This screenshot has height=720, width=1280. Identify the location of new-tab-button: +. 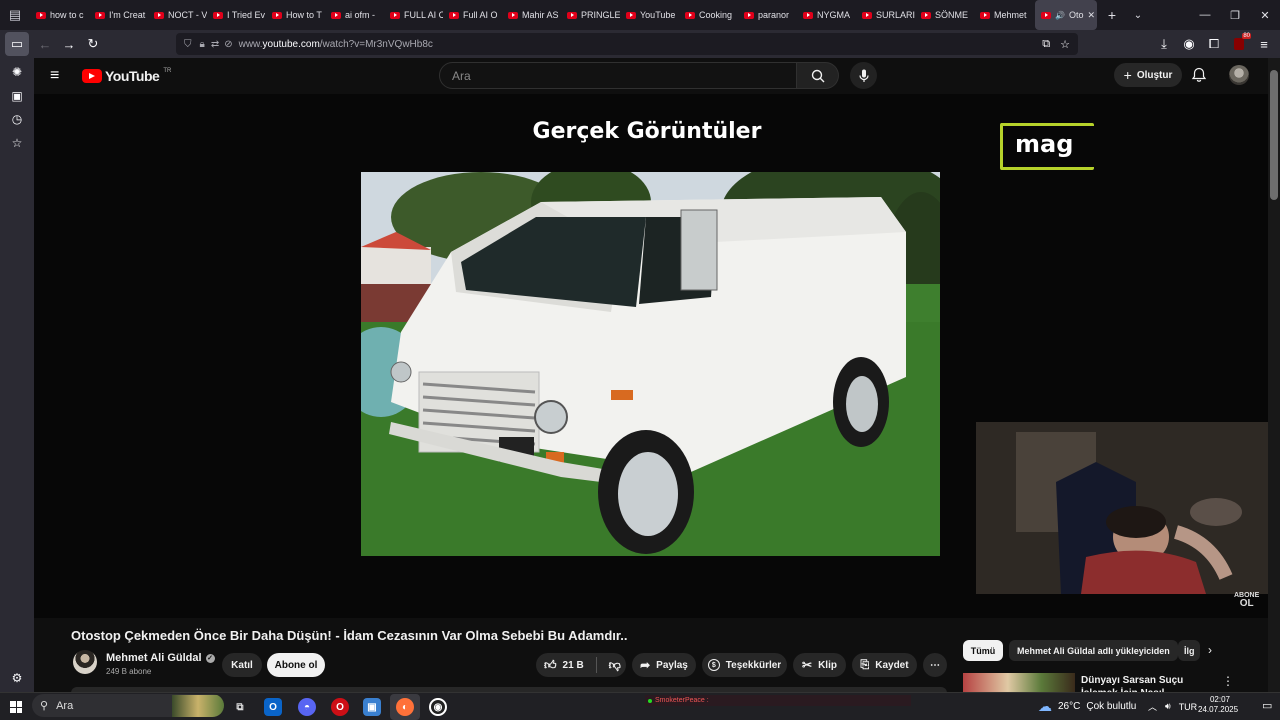
(1112, 15).